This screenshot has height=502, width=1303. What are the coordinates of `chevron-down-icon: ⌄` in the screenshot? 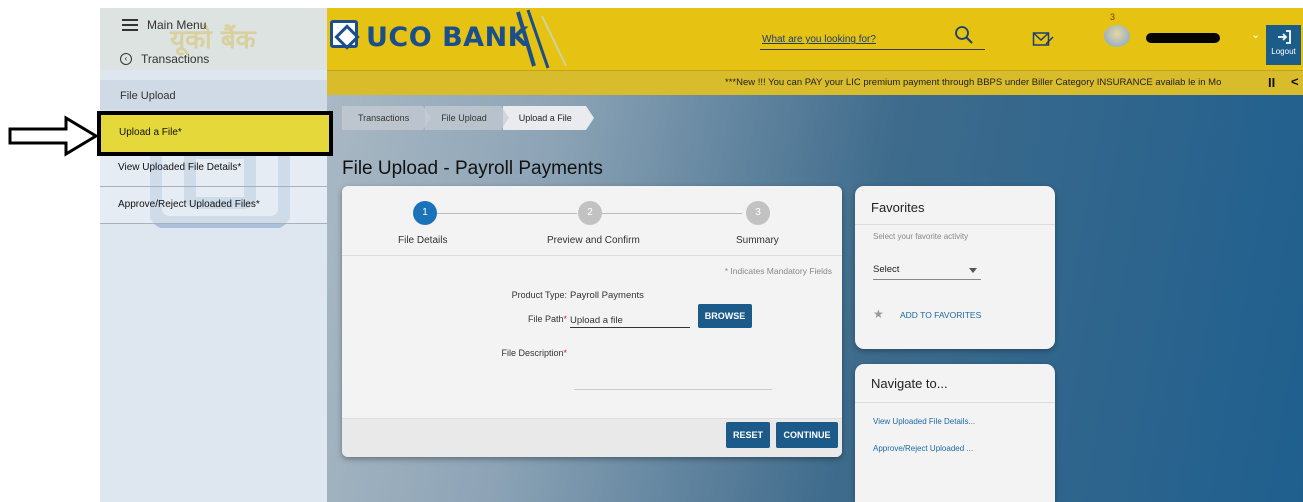 It's located at (1255, 34).